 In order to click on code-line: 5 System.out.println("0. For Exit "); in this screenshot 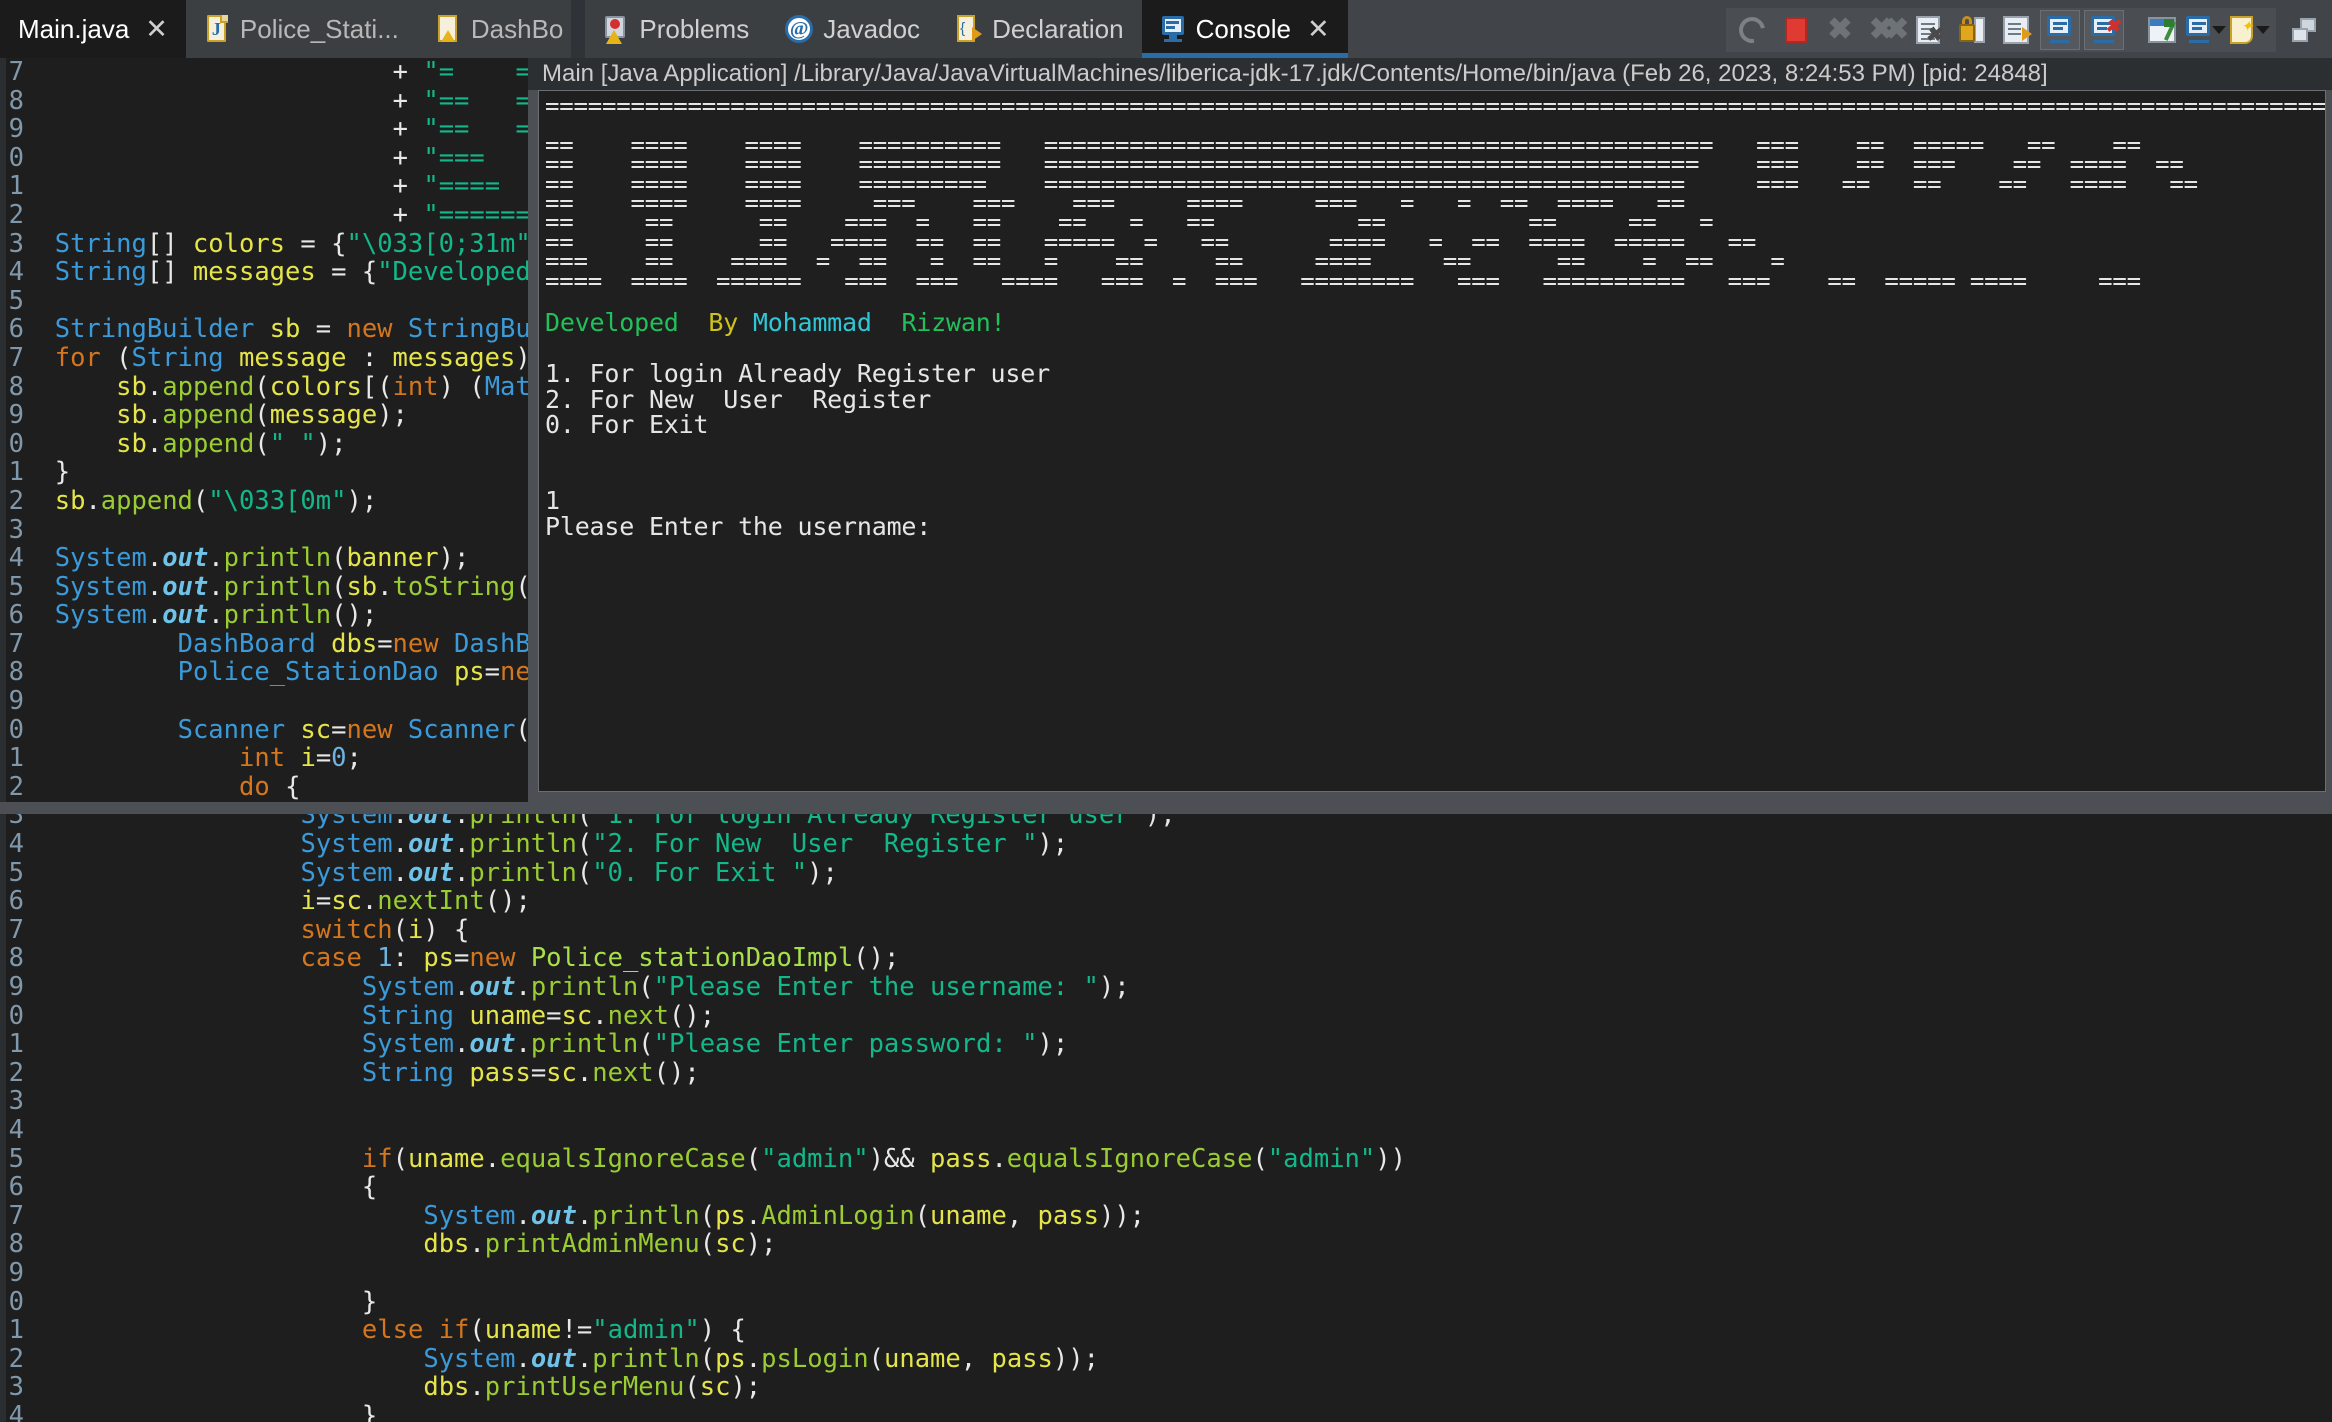, I will do `click(703, 873)`.